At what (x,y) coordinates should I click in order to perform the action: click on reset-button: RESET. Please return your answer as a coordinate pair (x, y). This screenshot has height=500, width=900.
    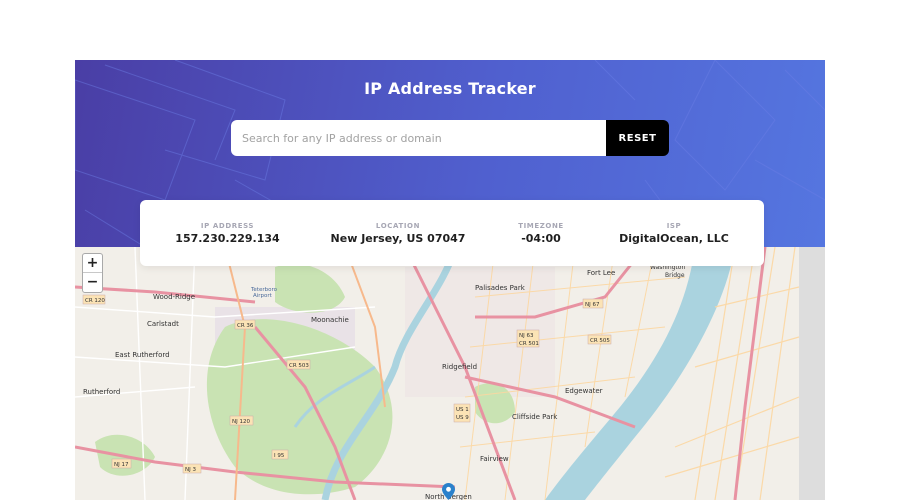
    Looking at the image, I should click on (637, 138).